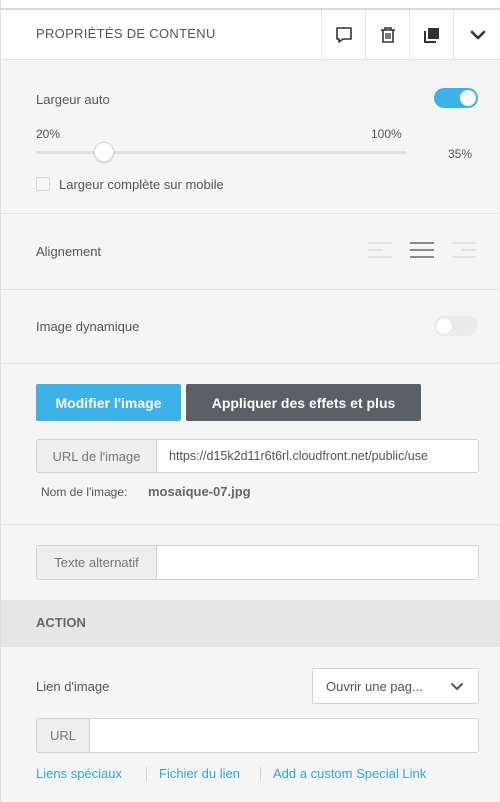 This screenshot has width=500, height=802. I want to click on delete-button, so click(387, 35).